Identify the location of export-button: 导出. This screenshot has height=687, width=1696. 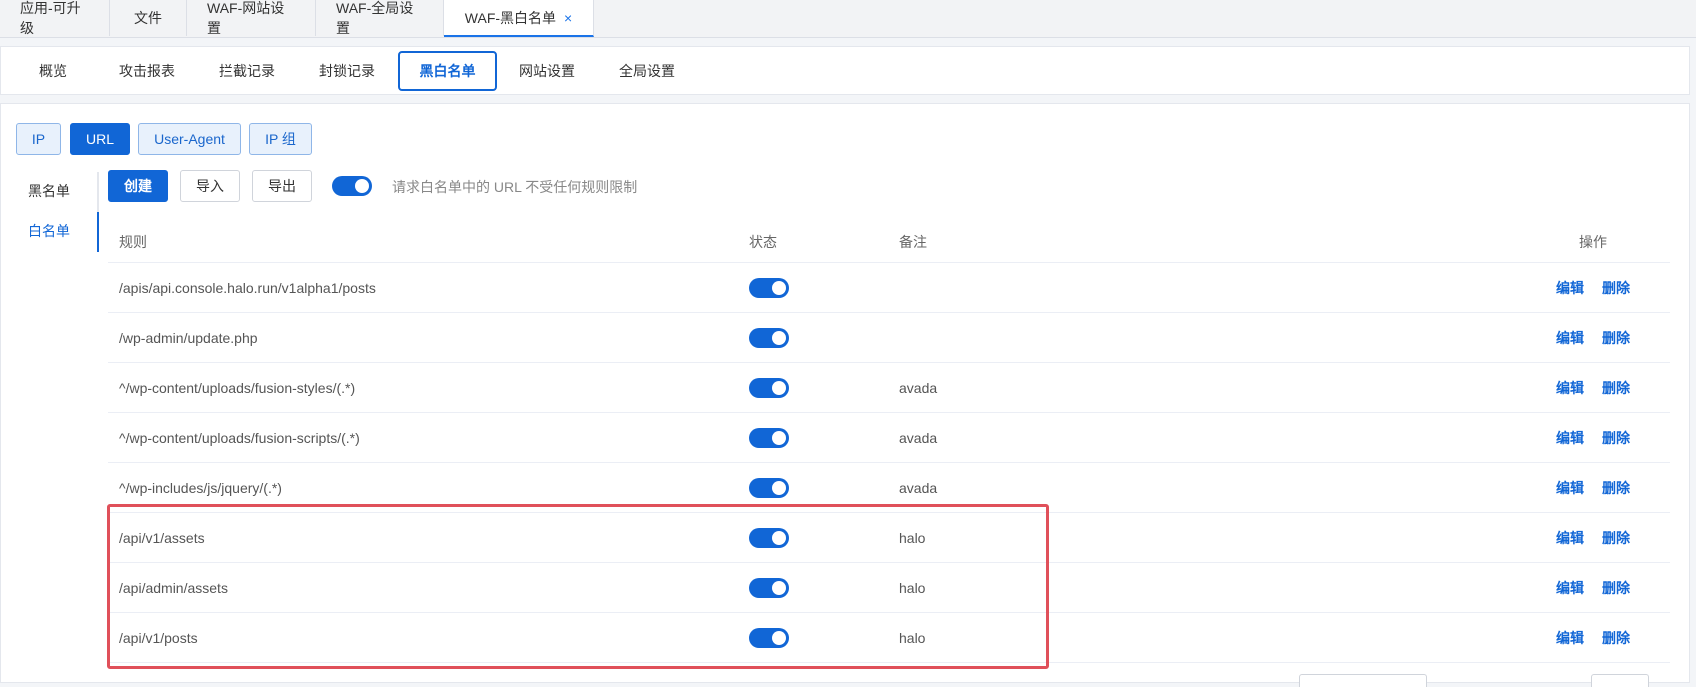
(282, 186).